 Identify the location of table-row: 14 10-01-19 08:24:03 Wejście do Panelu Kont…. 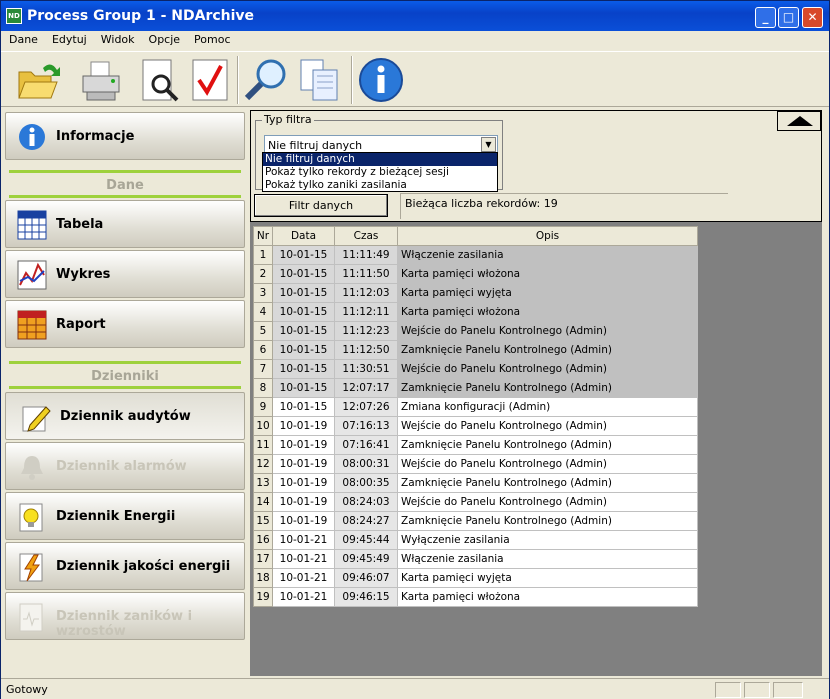
(475, 502).